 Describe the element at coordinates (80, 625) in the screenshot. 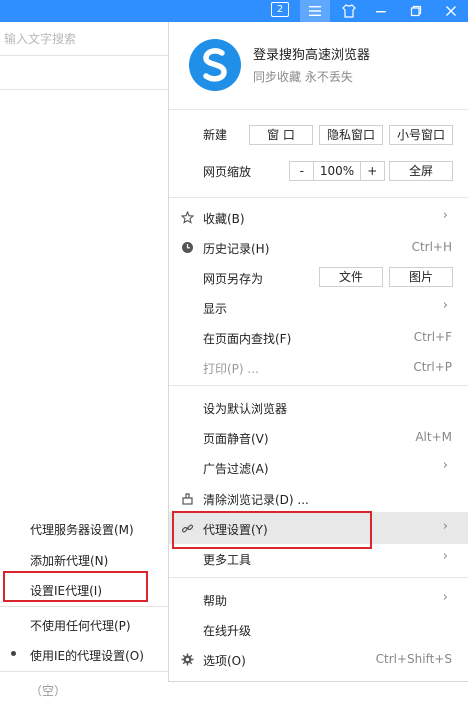

I see `no-proxy-item: 不使用任何代理(P)` at that location.